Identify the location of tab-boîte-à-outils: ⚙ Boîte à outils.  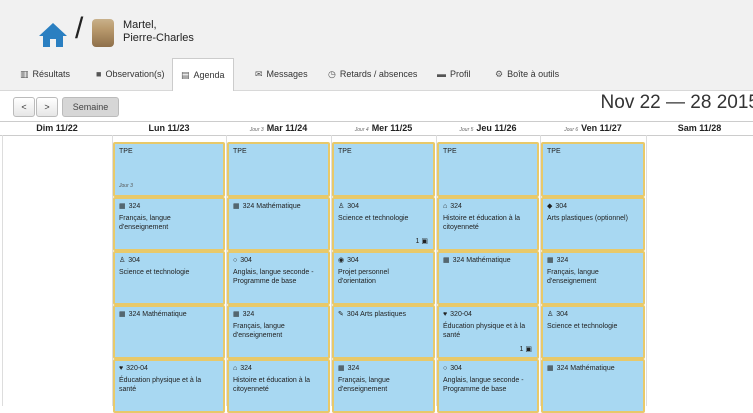
(527, 74).